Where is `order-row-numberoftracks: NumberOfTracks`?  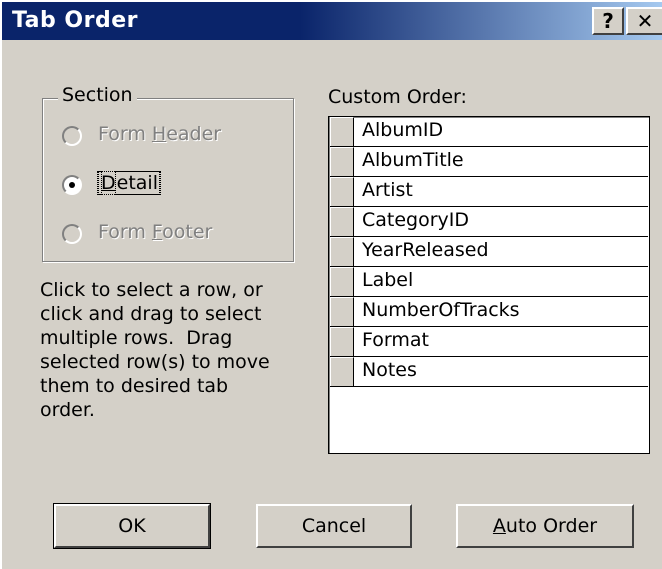
order-row-numberoftracks: NumberOfTracks is located at coordinates (489, 312).